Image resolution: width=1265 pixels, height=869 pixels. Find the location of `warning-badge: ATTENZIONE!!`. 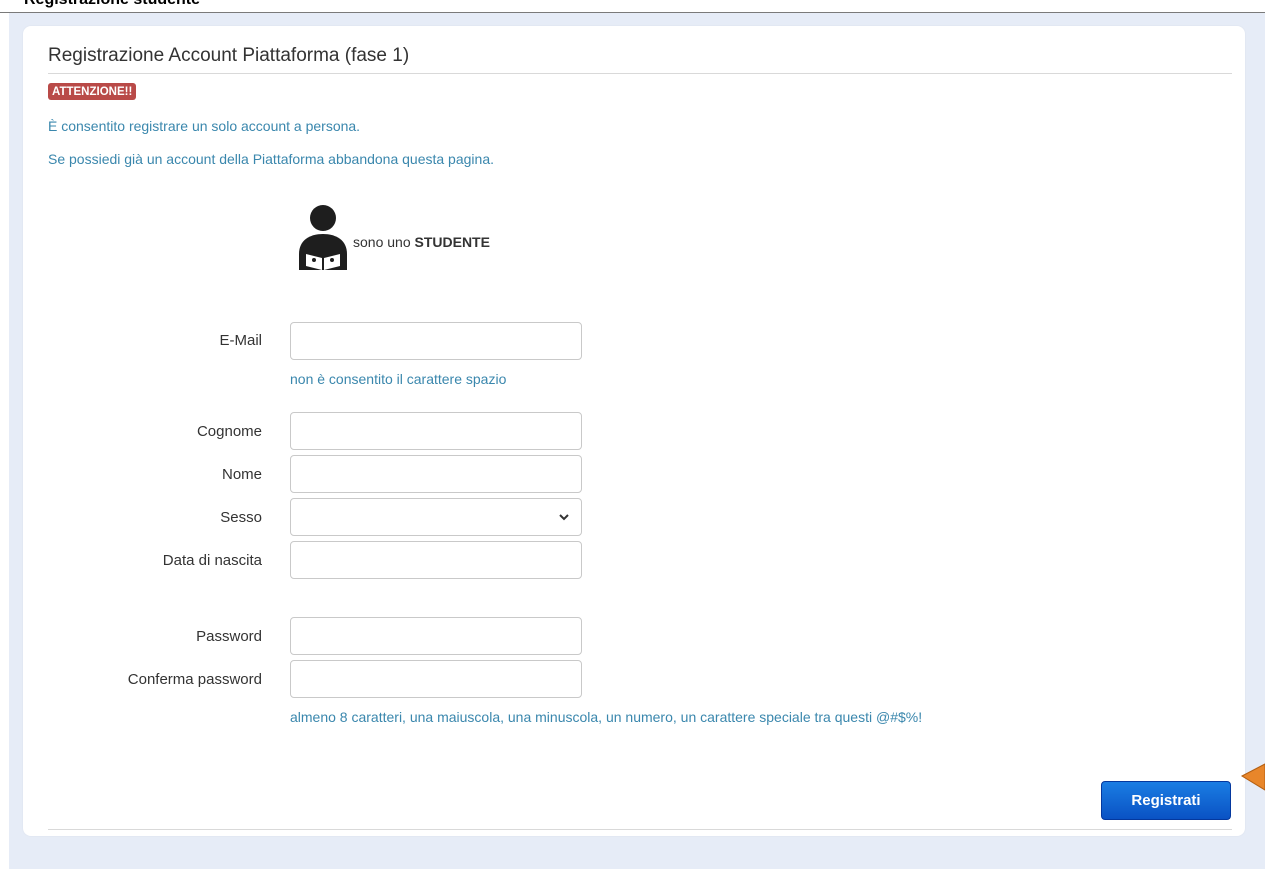

warning-badge: ATTENZIONE!! is located at coordinates (92, 91).